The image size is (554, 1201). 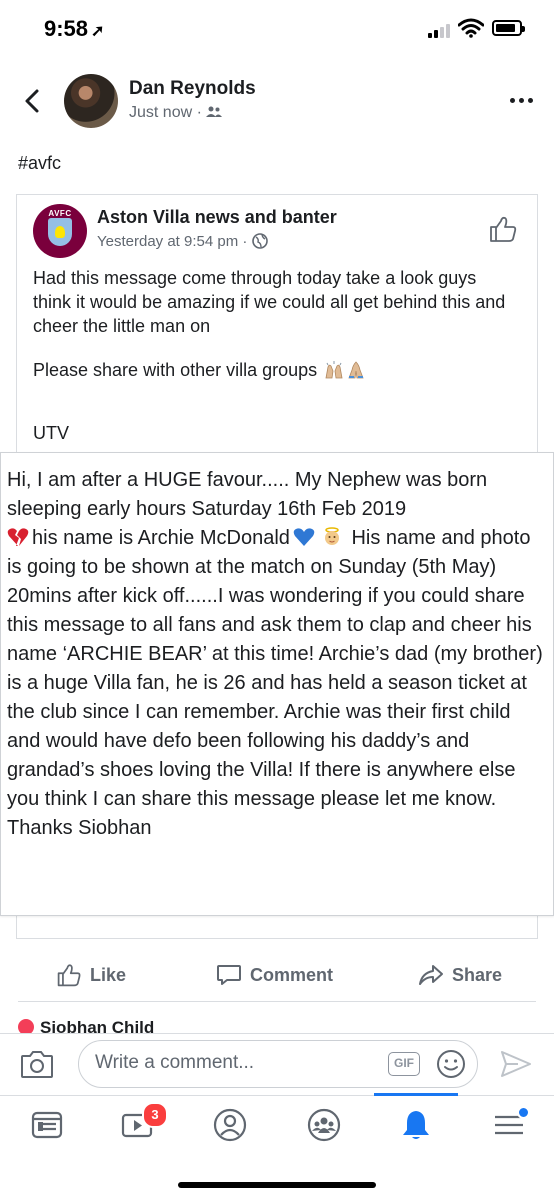 I want to click on like-button: Like, so click(x=91, y=975).